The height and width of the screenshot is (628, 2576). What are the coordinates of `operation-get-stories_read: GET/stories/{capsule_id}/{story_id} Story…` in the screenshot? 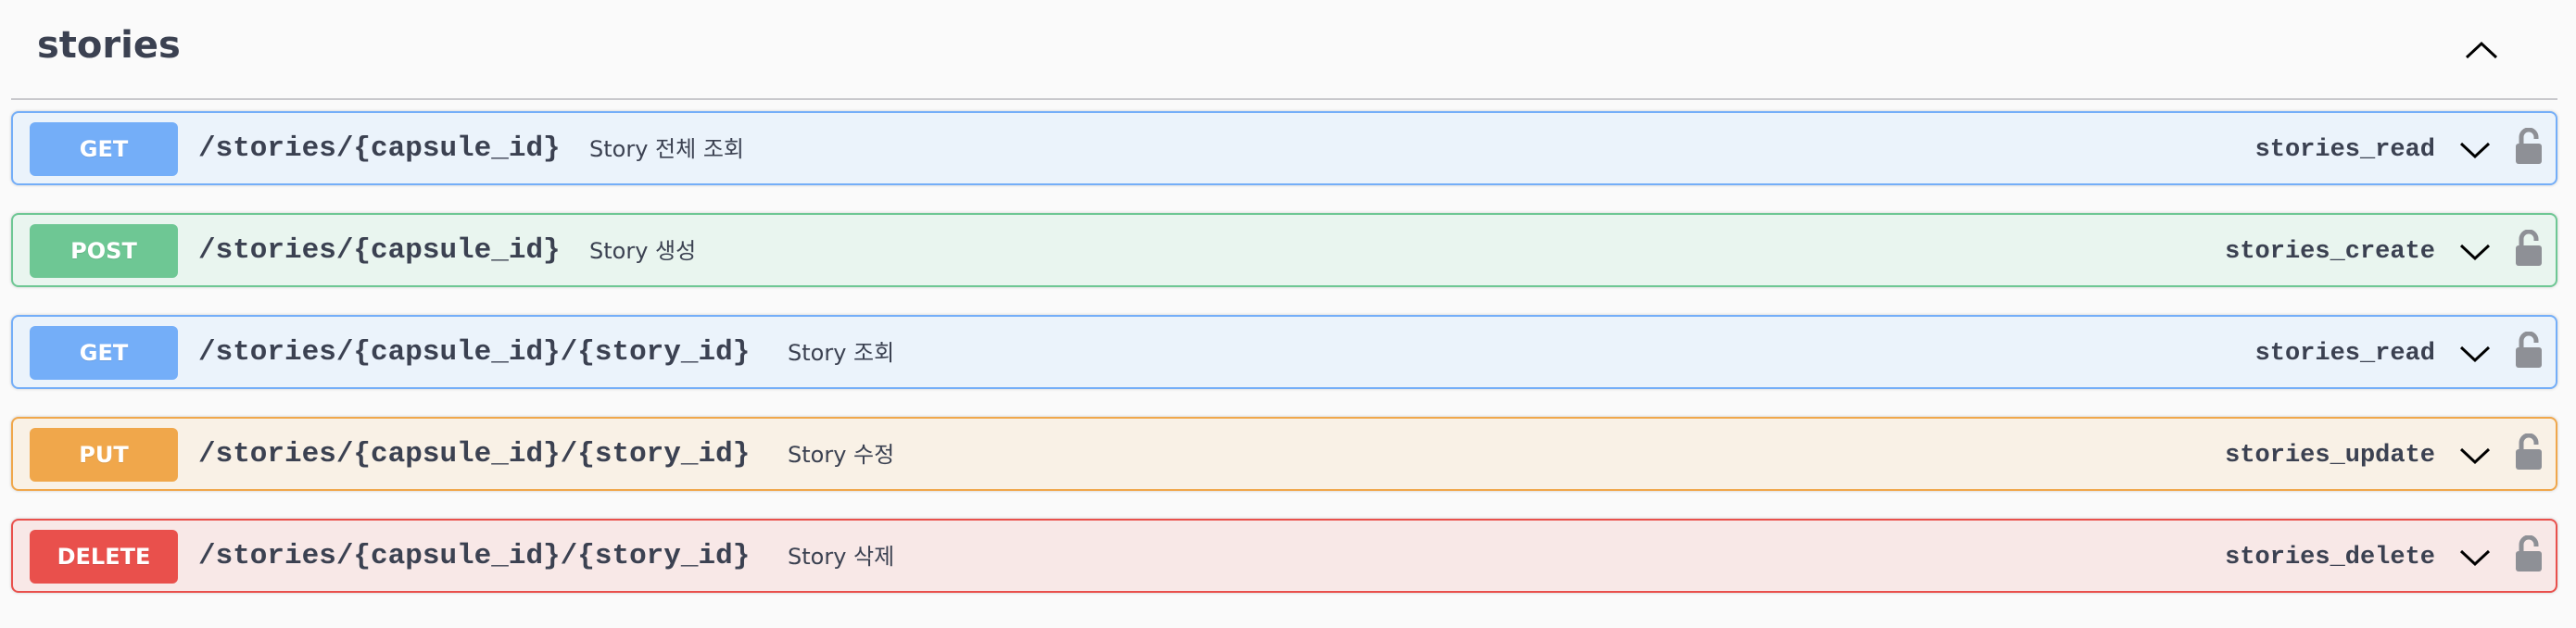 It's located at (1284, 352).